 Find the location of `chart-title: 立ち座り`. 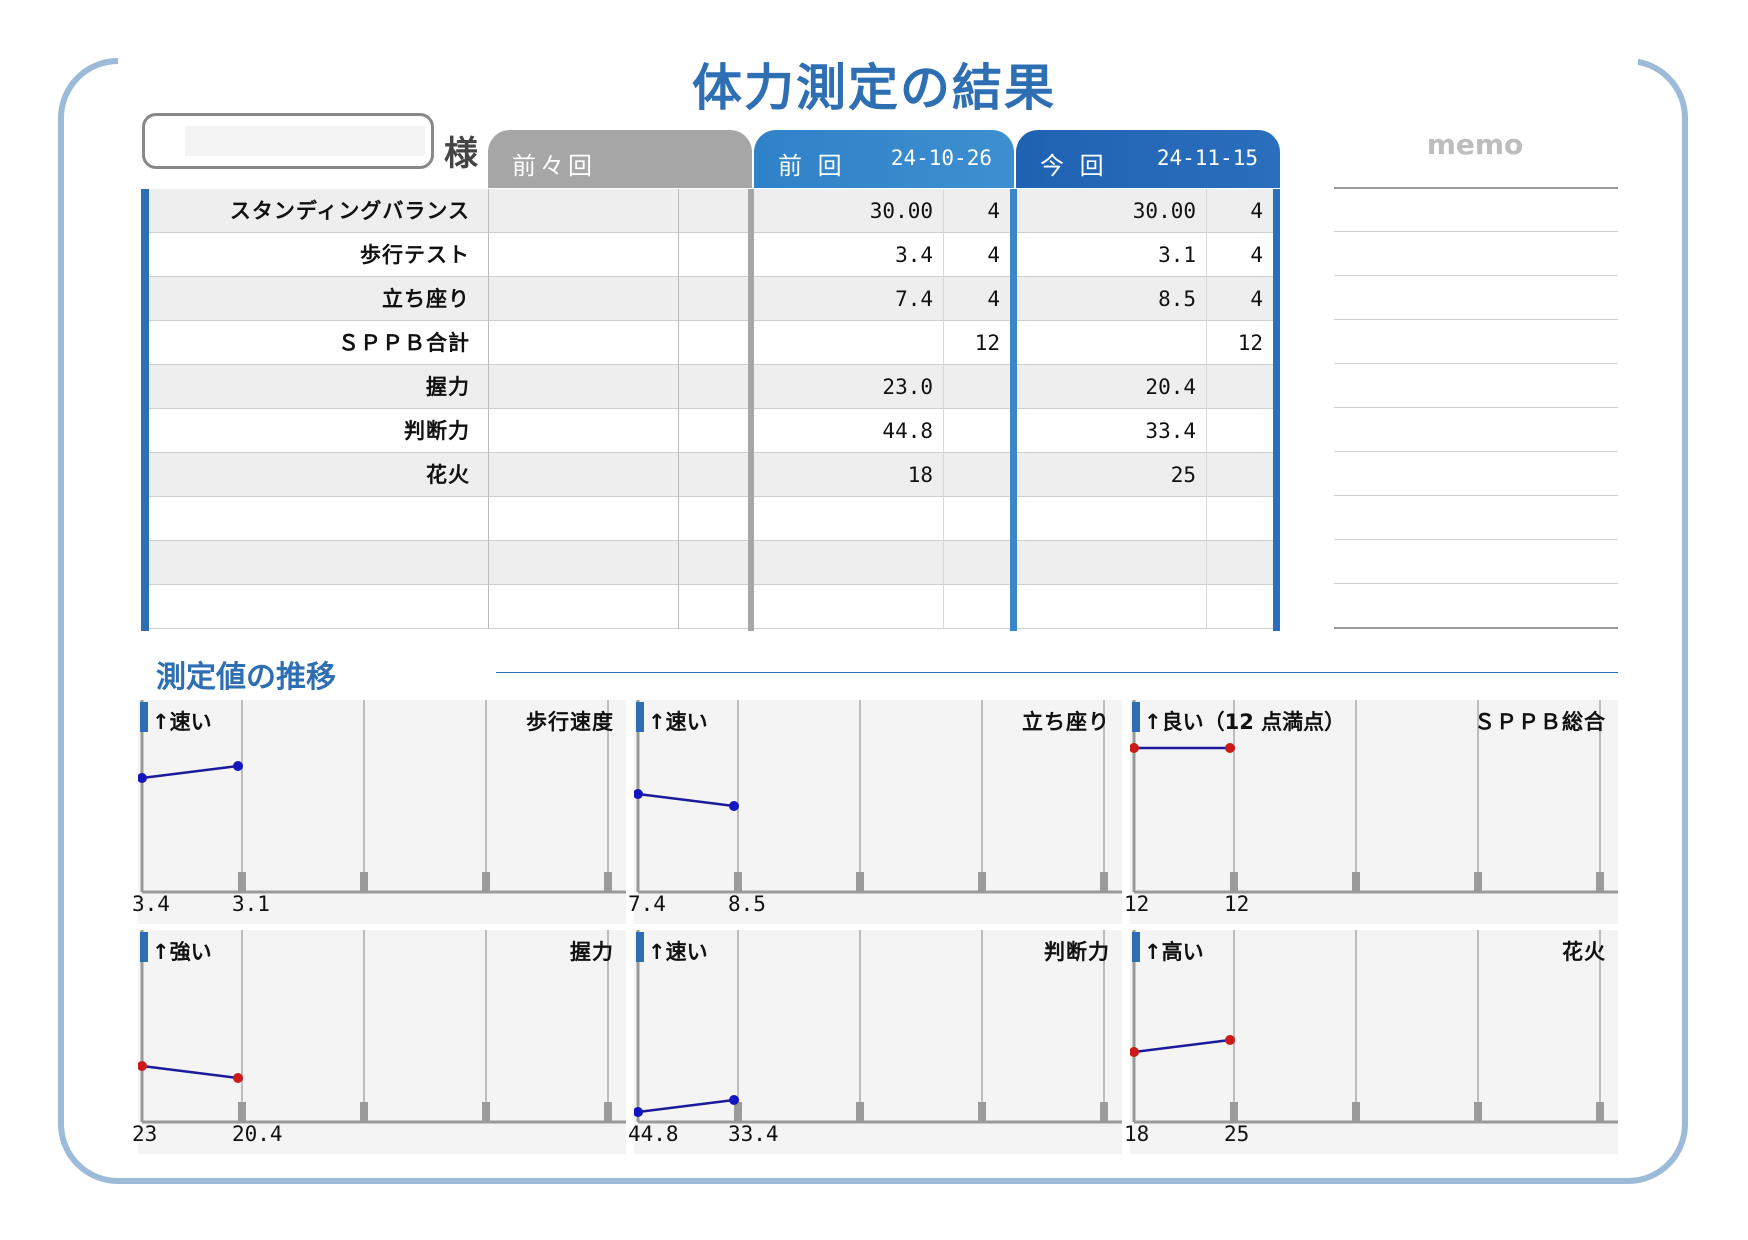

chart-title: 立ち座り is located at coordinates (1066, 722).